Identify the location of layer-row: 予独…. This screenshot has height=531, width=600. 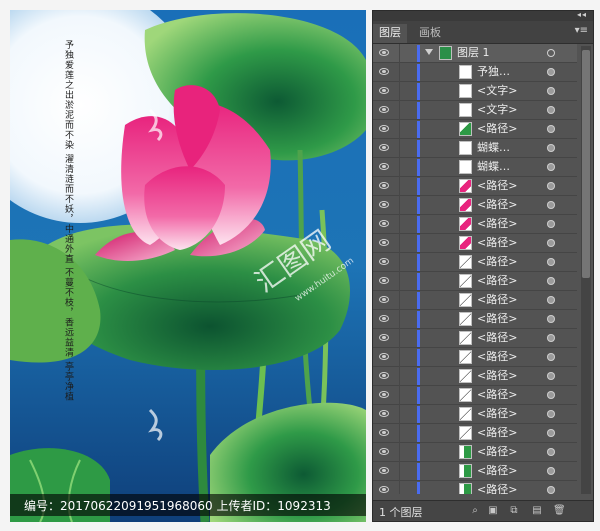
(475, 72).